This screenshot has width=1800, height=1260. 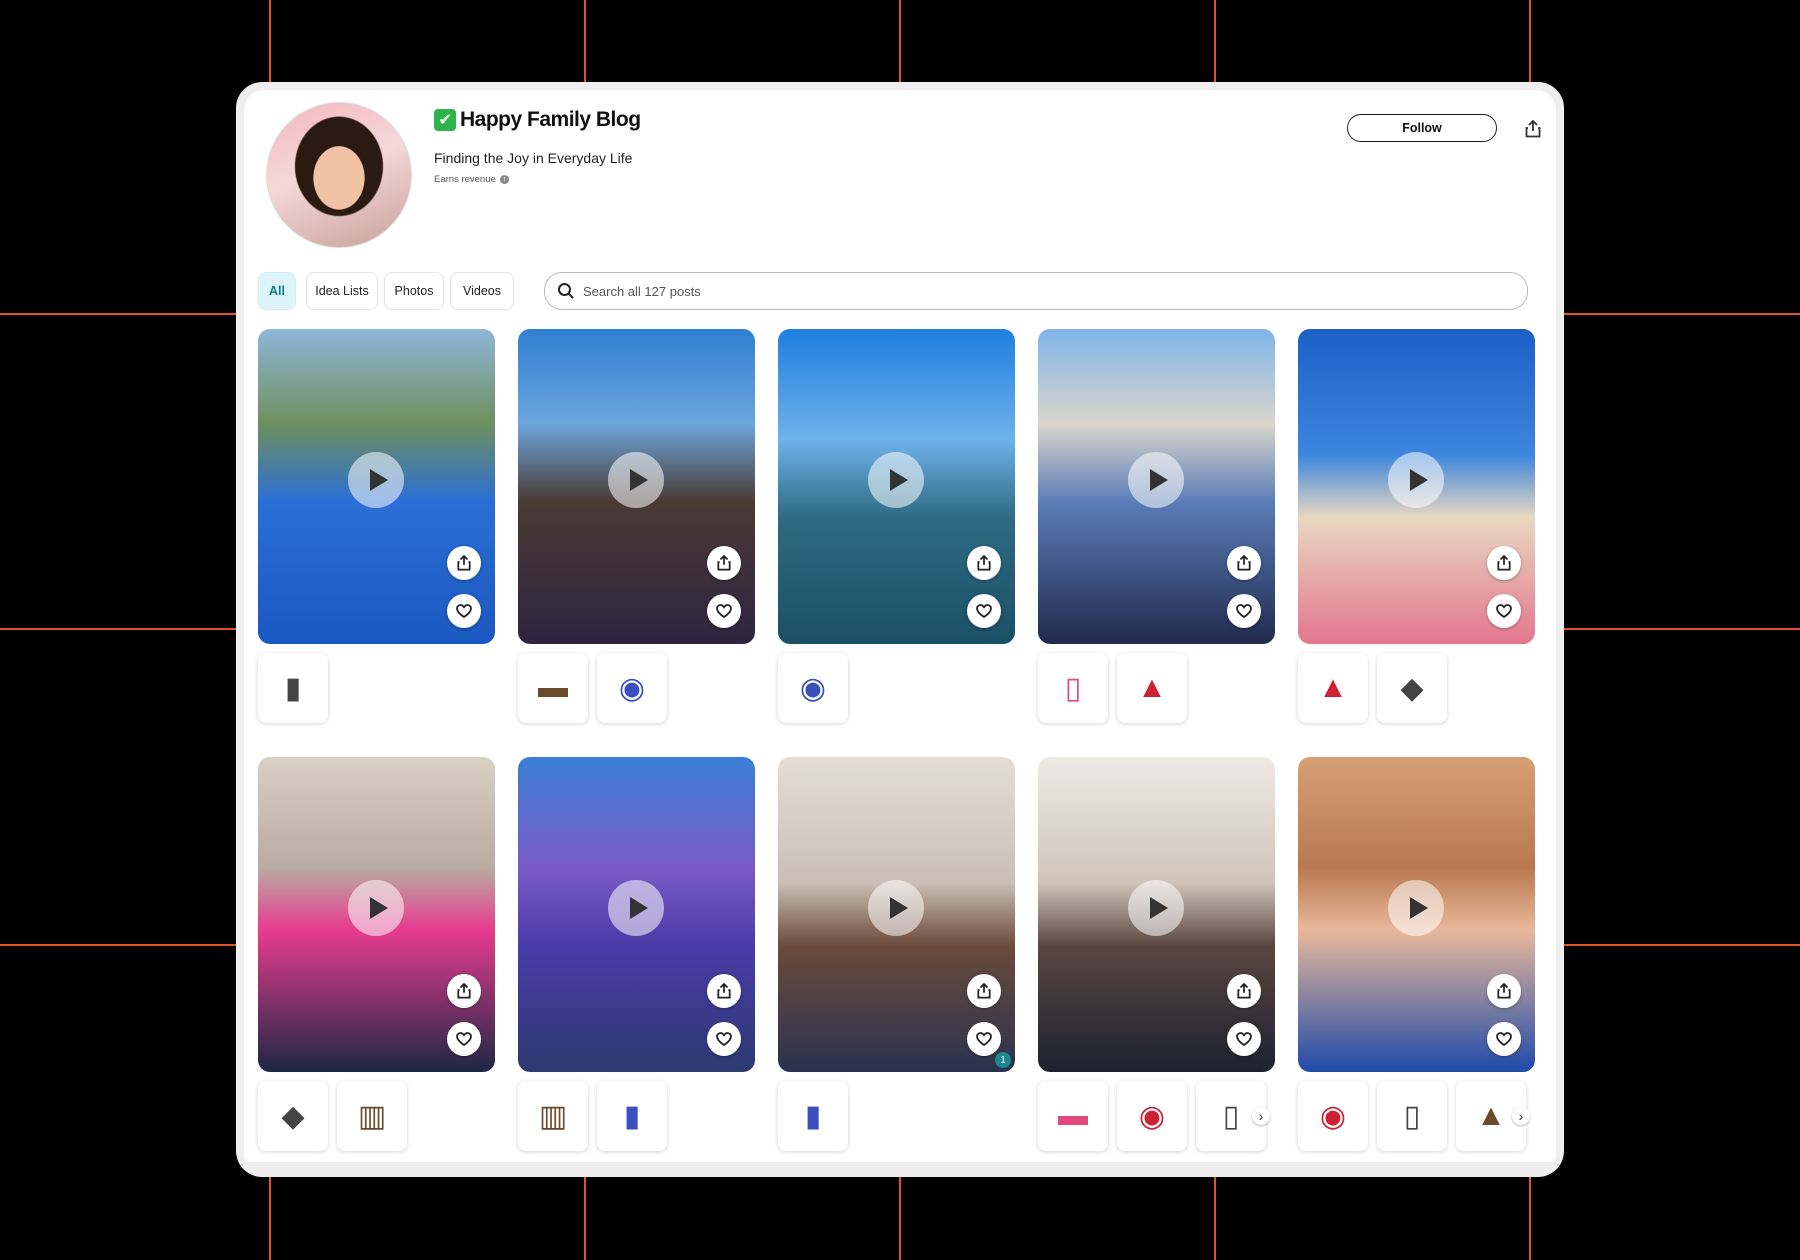 I want to click on tab-all: All, so click(x=277, y=291).